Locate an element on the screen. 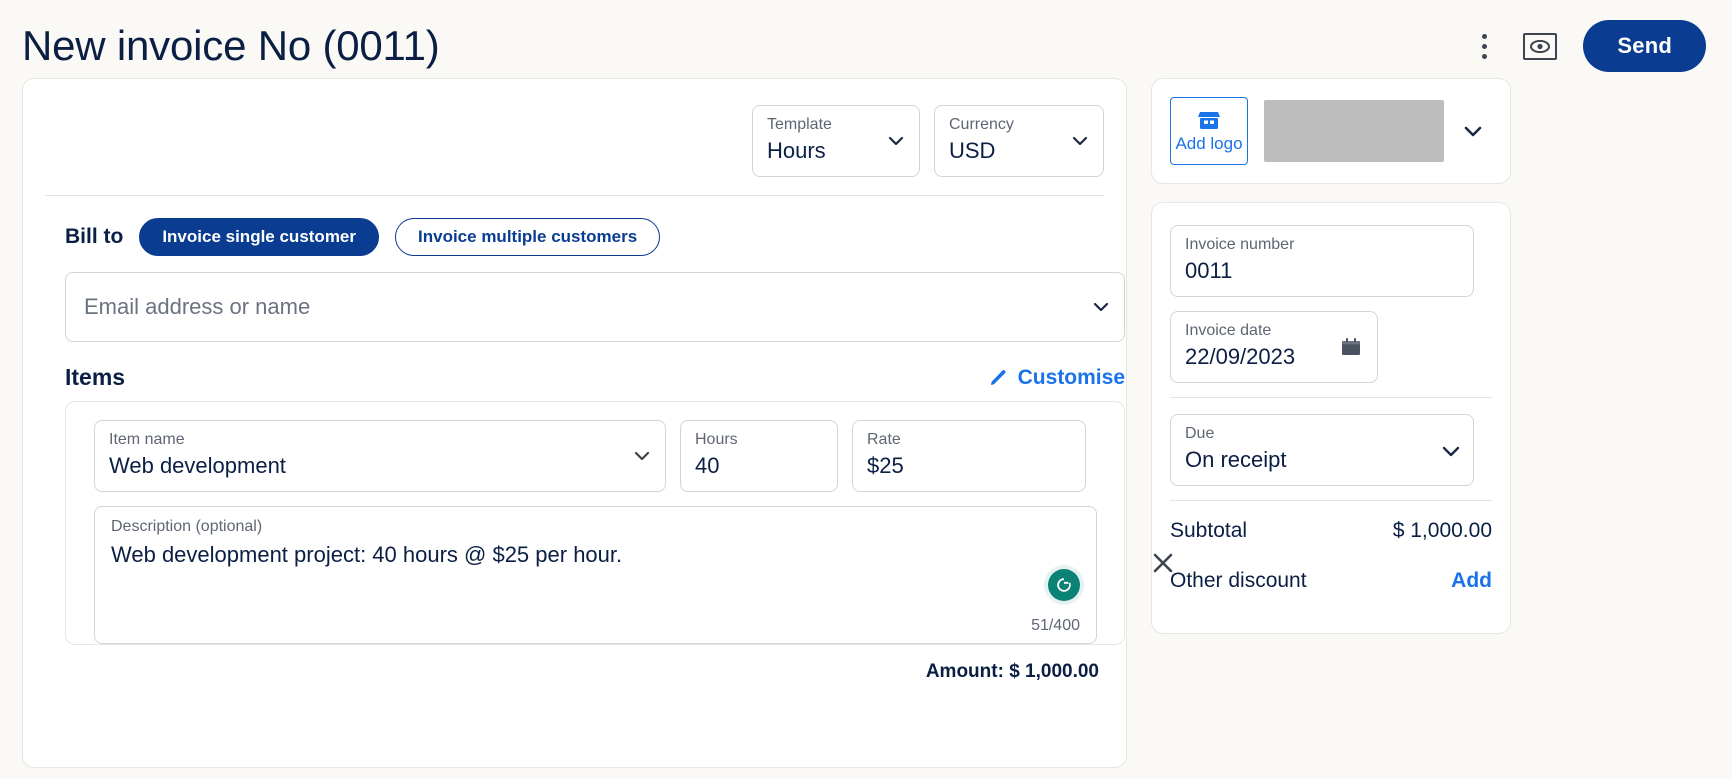  top-selects: Template Hours Currency USD is located at coordinates (574, 137).